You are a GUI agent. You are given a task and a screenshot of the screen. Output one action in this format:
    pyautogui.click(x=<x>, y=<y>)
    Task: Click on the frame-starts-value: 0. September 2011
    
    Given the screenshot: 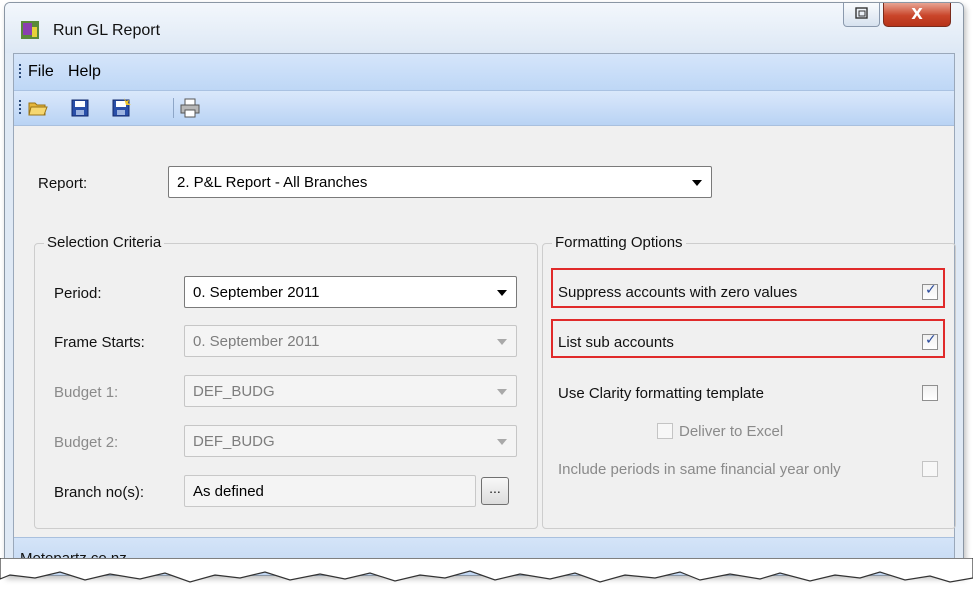 What is the action you would take?
    pyautogui.click(x=256, y=341)
    